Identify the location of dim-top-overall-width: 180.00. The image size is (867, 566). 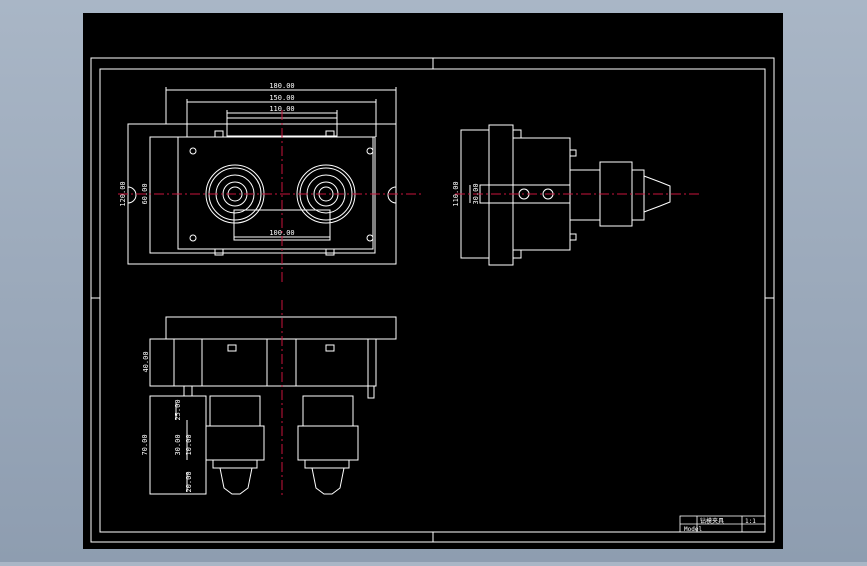
(281, 86).